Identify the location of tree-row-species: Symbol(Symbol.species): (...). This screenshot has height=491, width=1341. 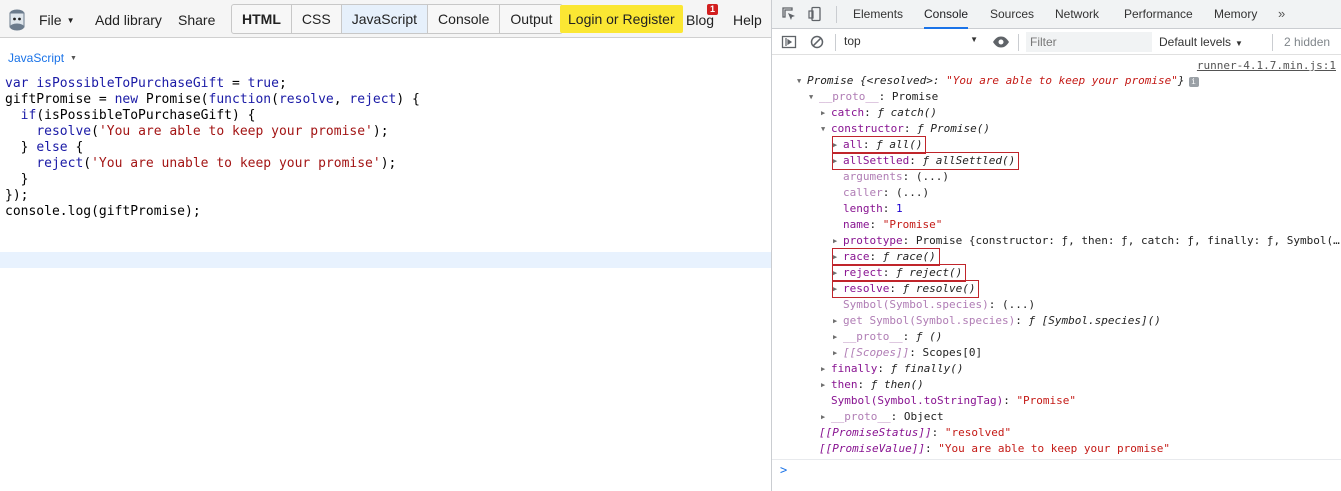
(939, 304).